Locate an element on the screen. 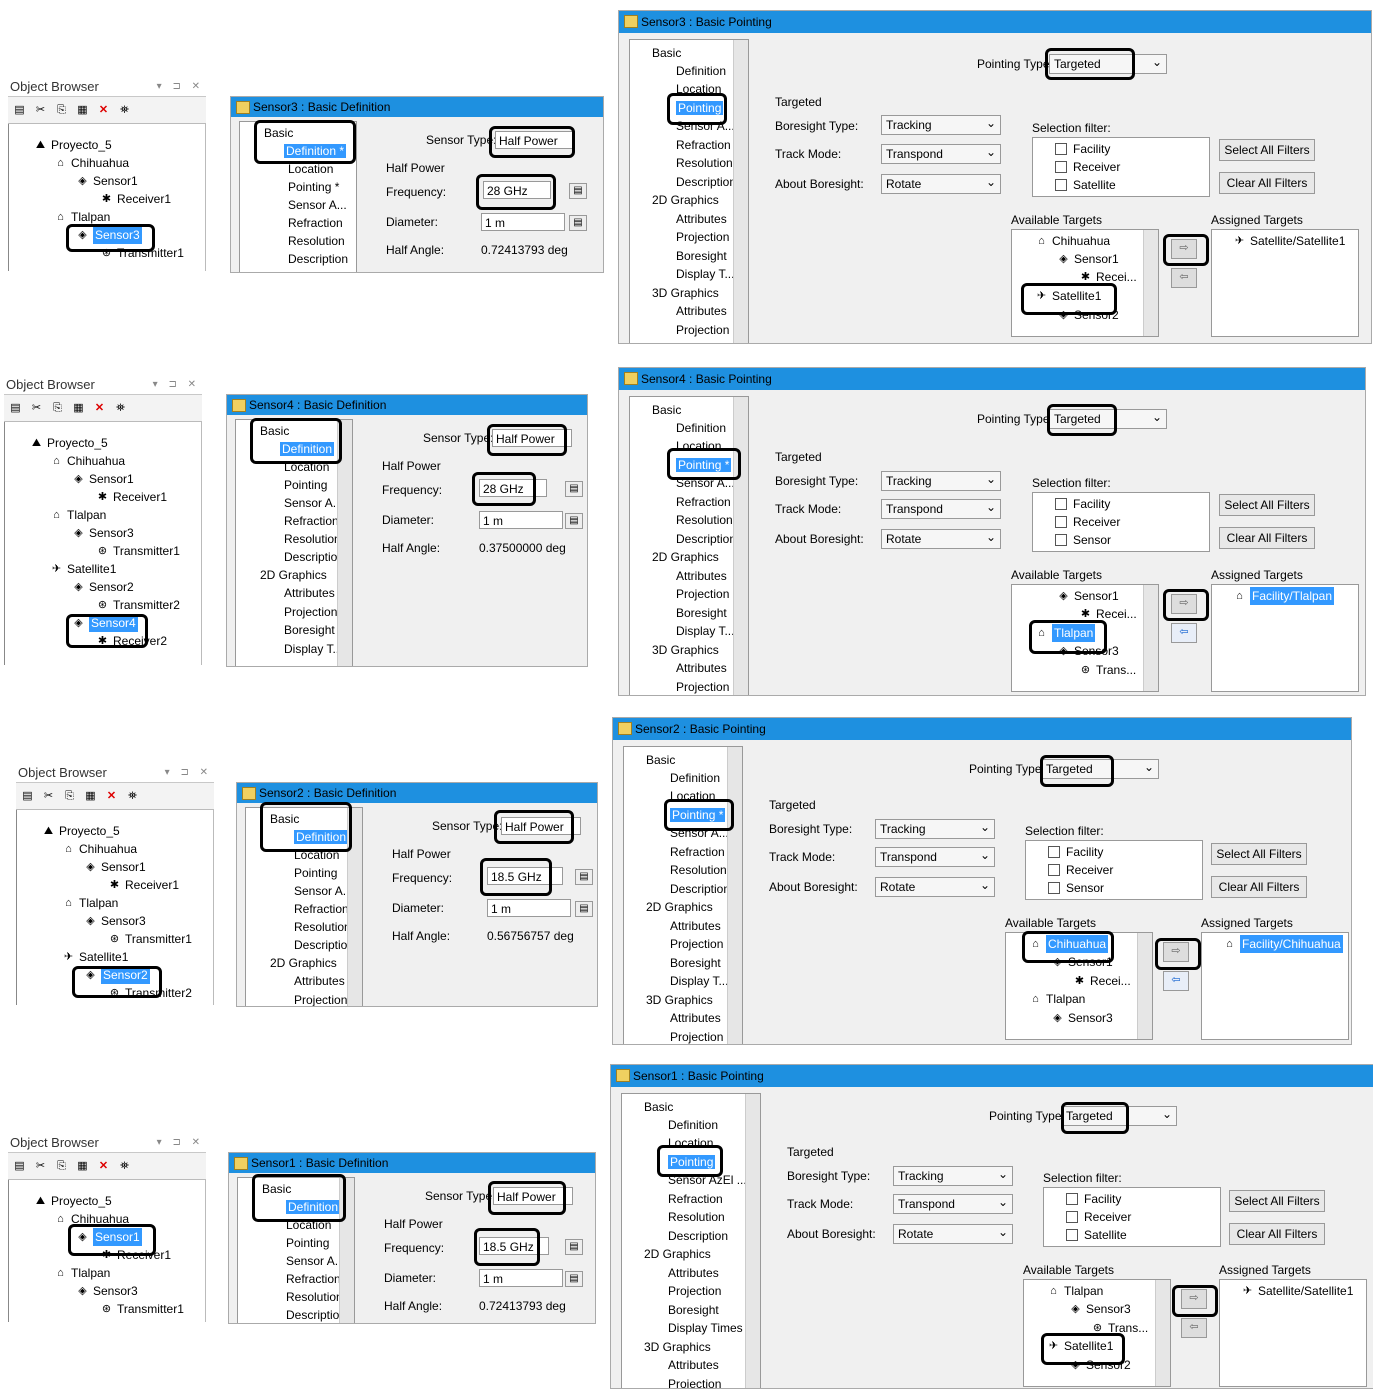  assigned-targets-list: ⌂ Facility/Chihuahua is located at coordinates (1275, 986).